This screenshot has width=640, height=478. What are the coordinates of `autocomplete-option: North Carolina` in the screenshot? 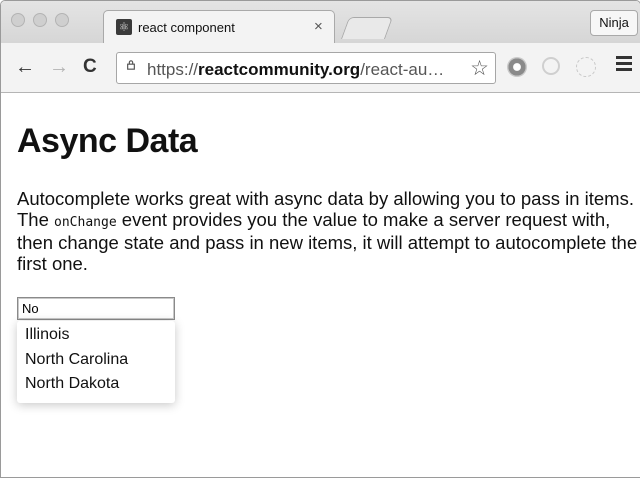 It's located at (96, 360).